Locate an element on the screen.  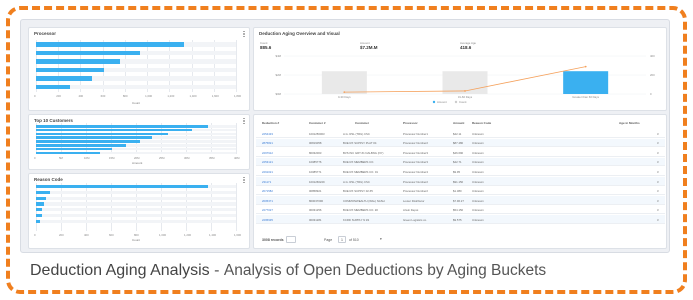
page-number-value: 1 is located at coordinates (342, 240).